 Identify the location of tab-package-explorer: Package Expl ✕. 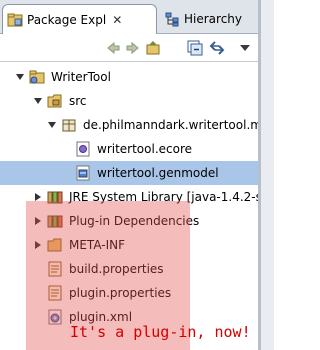
(79, 19).